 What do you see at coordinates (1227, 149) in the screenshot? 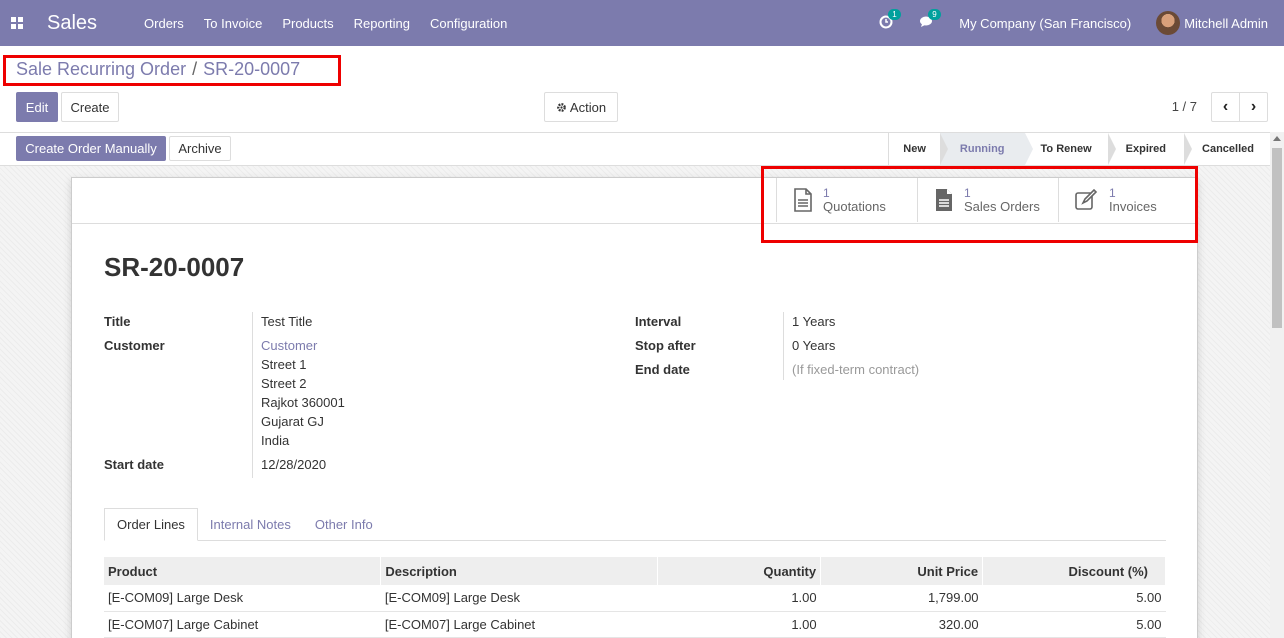
I see `stage-cancelled: Cancelled` at bounding box center [1227, 149].